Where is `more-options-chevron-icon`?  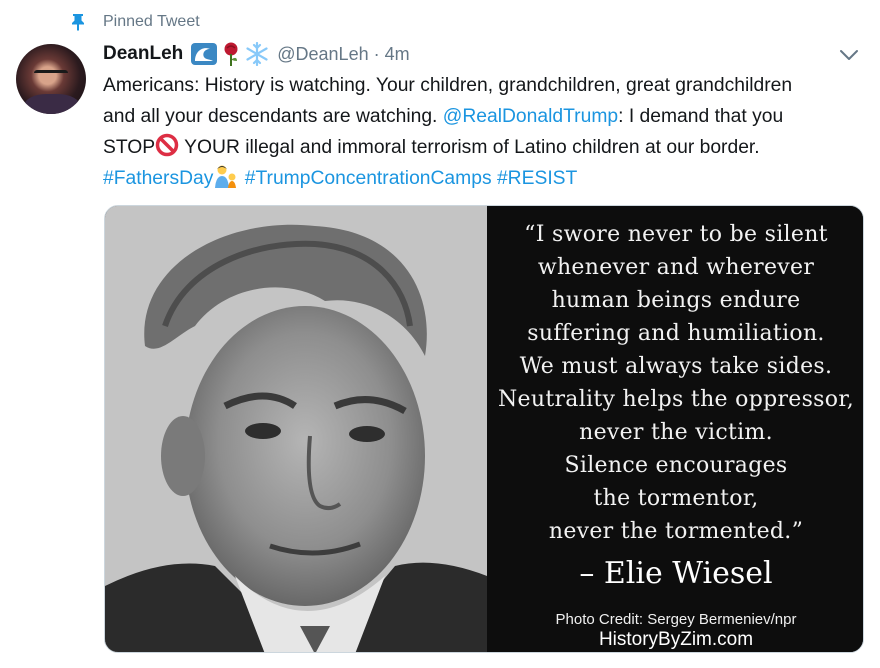
more-options-chevron-icon is located at coordinates (849, 55).